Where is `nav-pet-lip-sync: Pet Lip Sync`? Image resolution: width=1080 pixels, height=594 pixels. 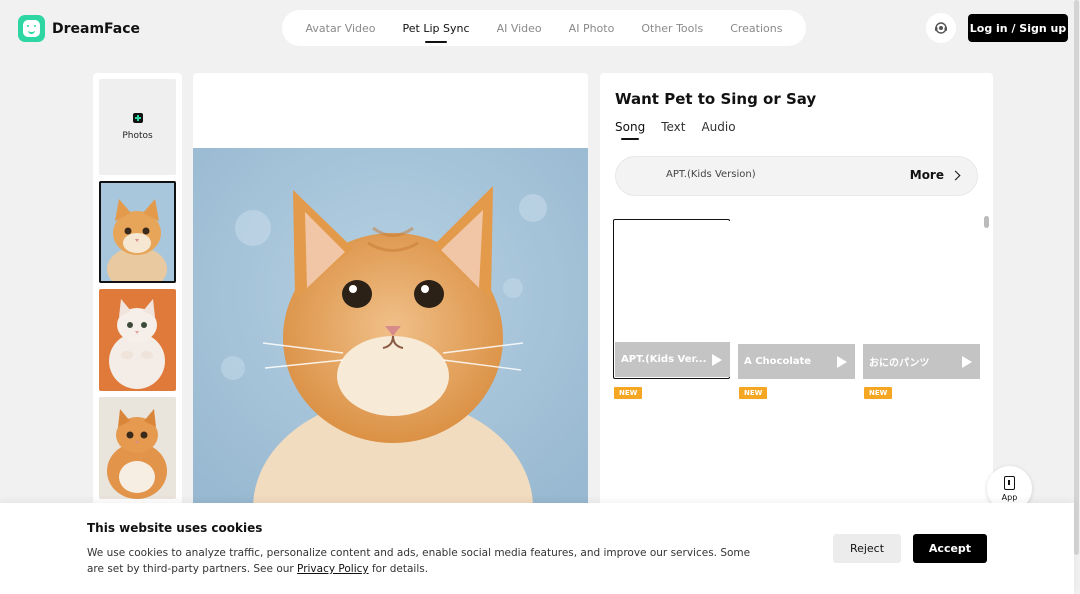 nav-pet-lip-sync: Pet Lip Sync is located at coordinates (436, 28).